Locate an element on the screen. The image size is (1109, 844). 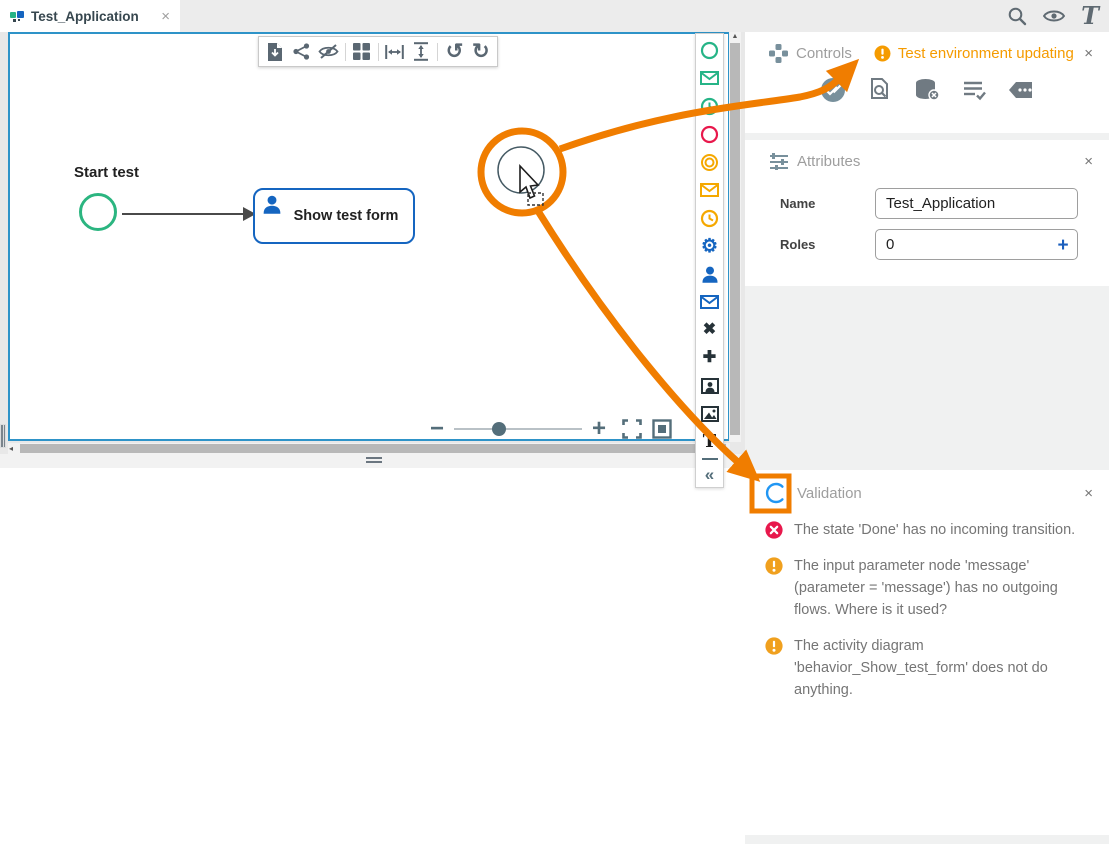
zoom-in-icon: + is located at coordinates (599, 429).